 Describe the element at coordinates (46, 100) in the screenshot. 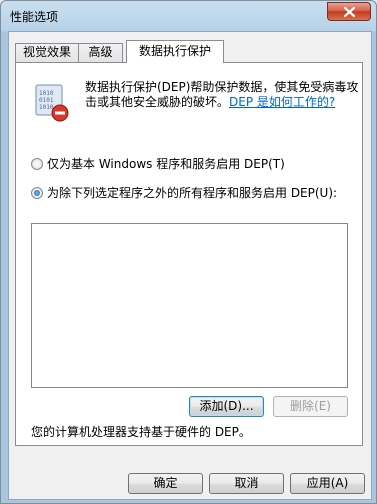

I see `svg-text: 0101` at that location.